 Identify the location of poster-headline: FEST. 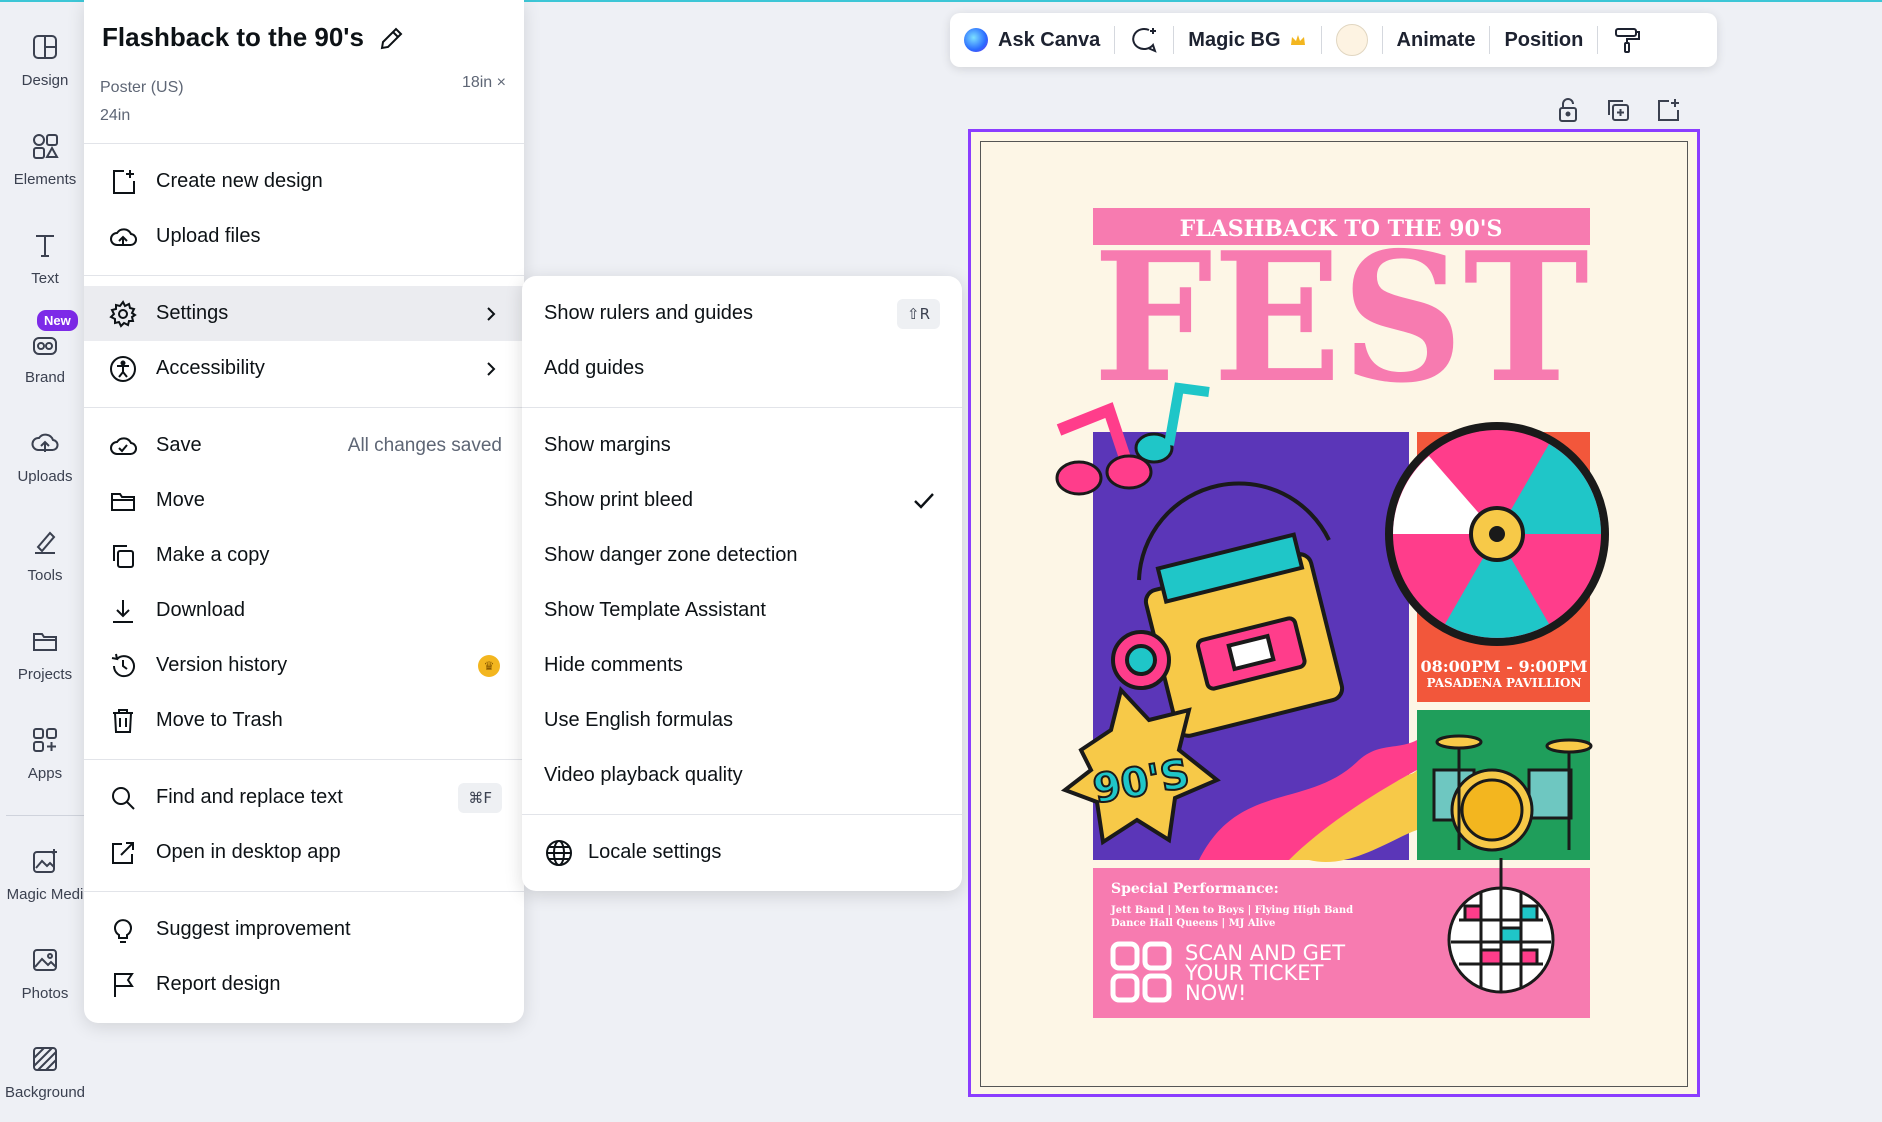
(1341, 317).